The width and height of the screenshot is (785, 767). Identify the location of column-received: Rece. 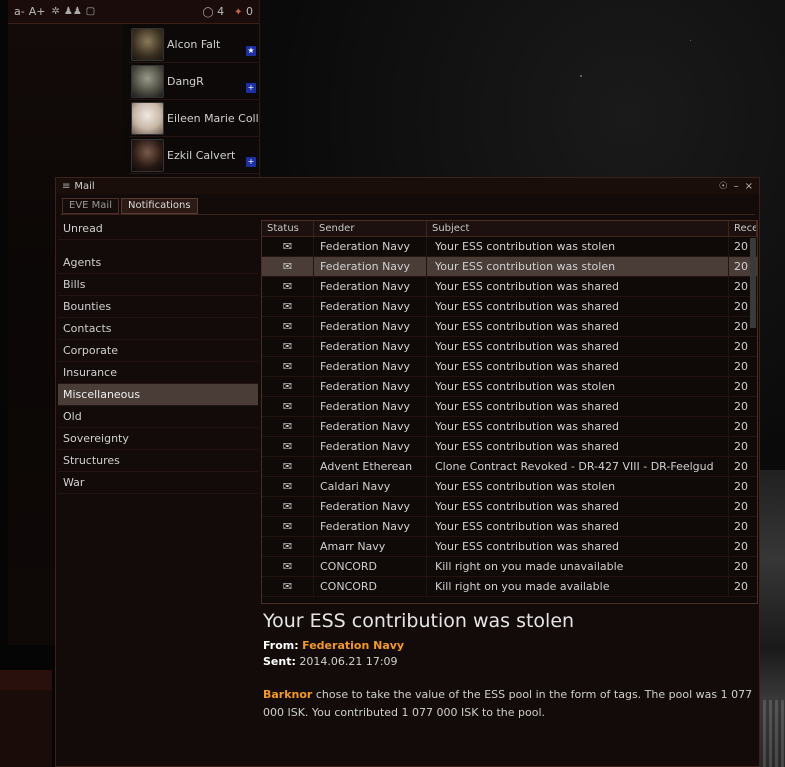
(743, 228).